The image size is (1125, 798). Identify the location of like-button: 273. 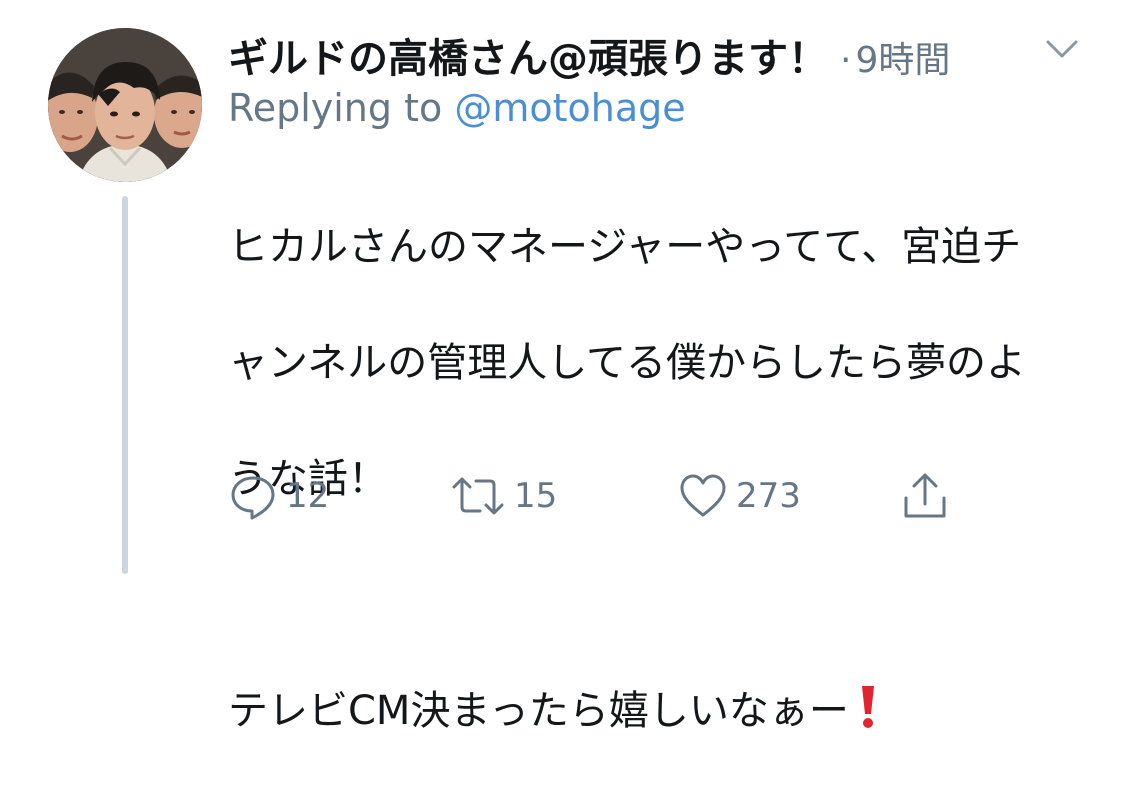
(739, 496).